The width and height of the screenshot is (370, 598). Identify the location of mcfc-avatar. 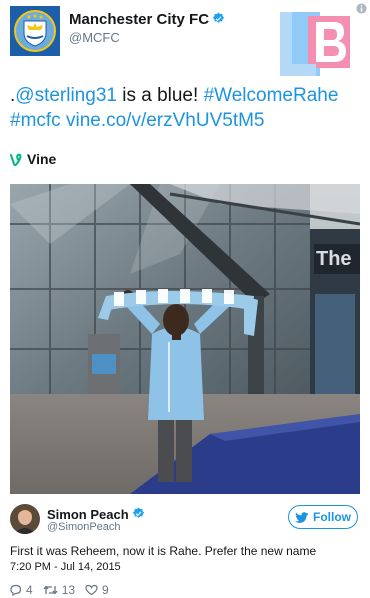
(35, 31).